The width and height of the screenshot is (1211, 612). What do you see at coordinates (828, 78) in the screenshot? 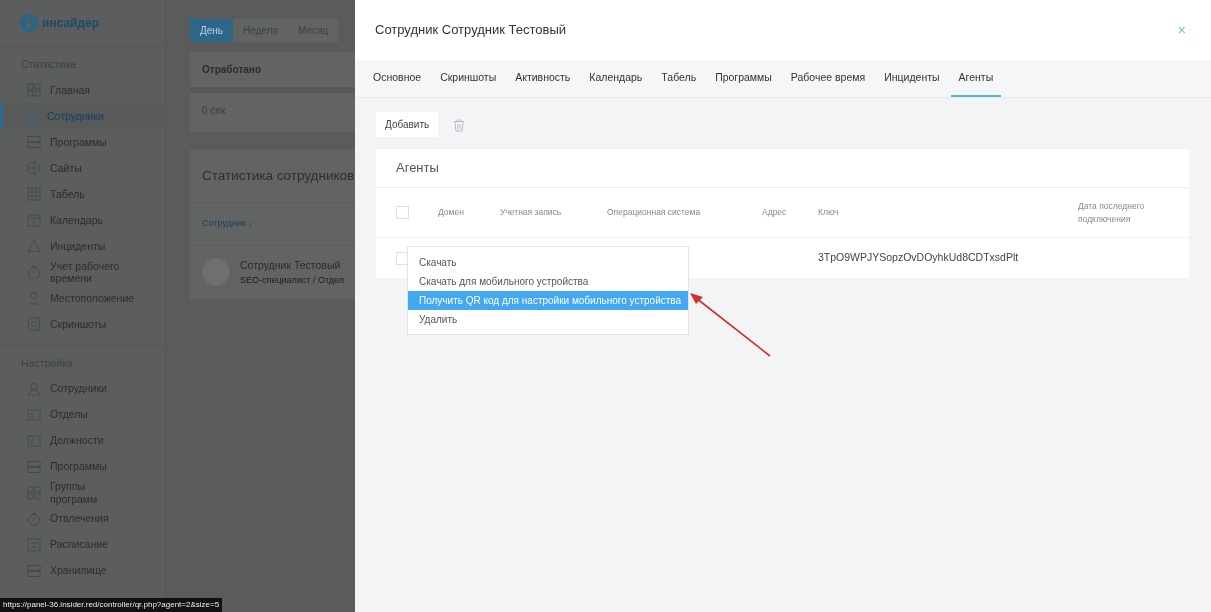
I see `tab: Рабочее время` at bounding box center [828, 78].